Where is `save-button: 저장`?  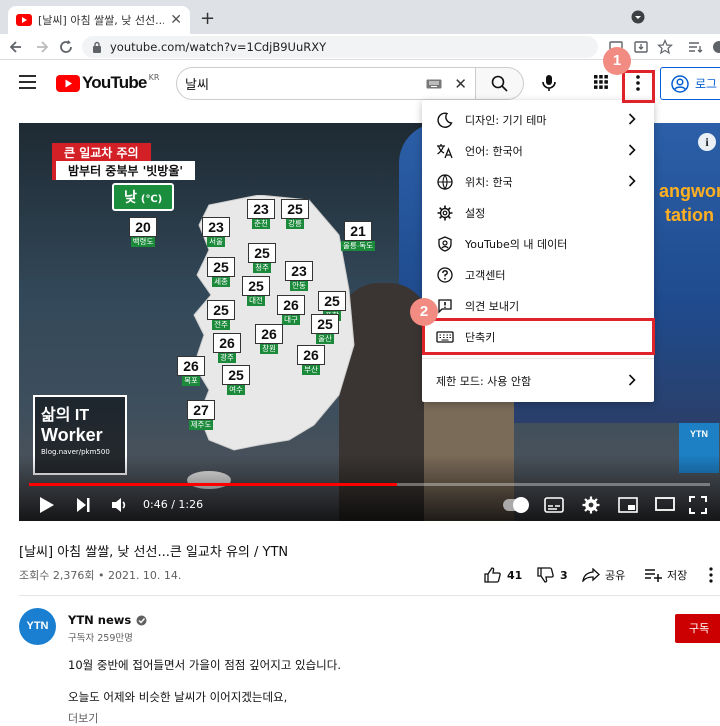
save-button: 저장 is located at coordinates (665, 575).